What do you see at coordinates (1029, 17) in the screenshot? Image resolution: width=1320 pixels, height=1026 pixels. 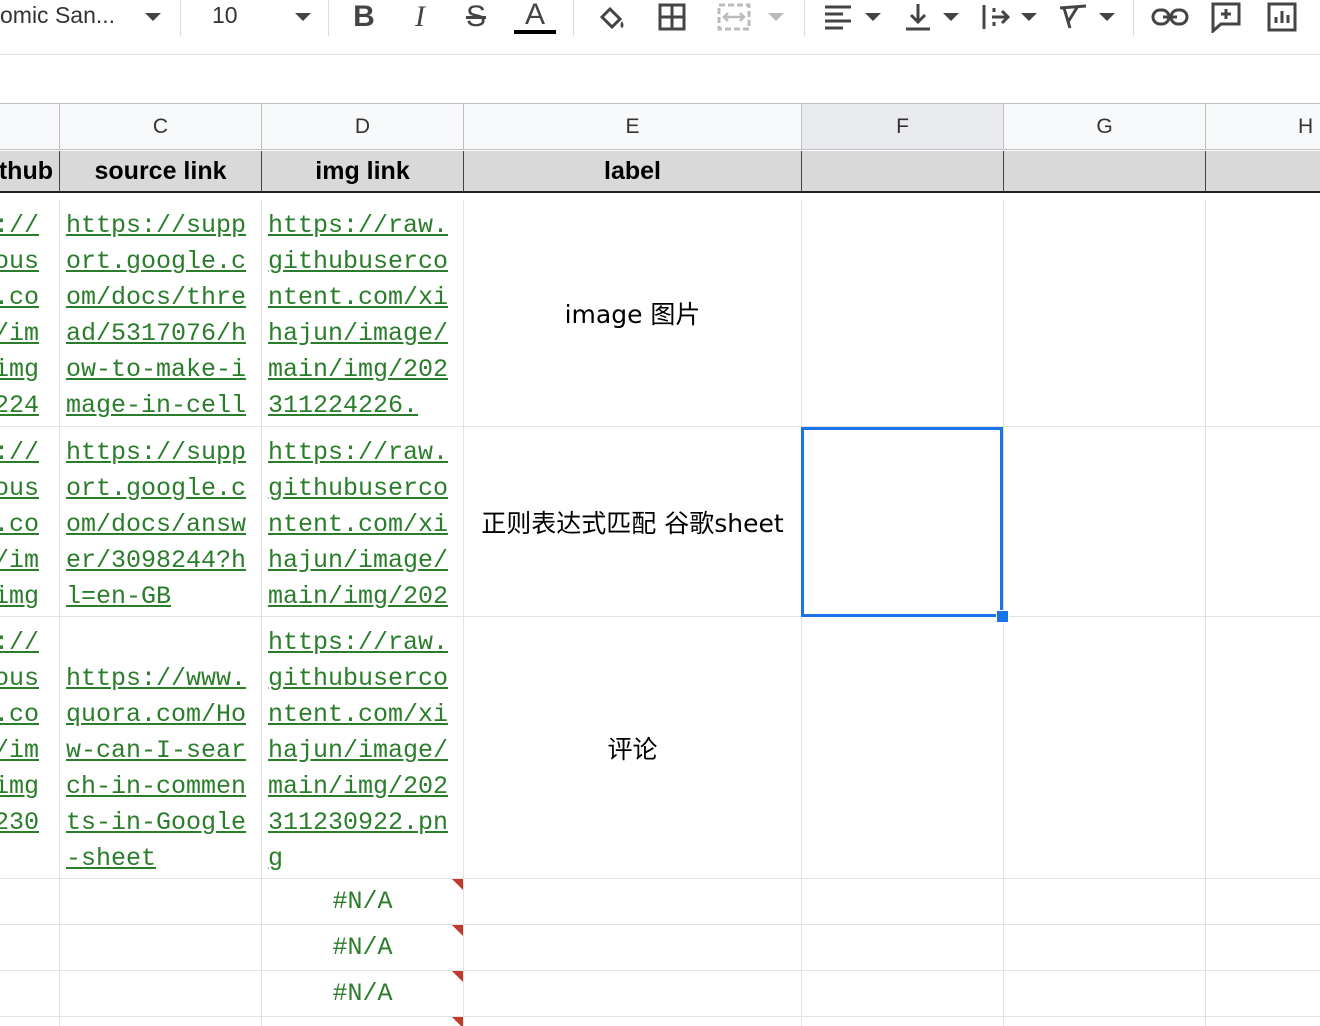 I see `text-wrapping-dropdown-icon` at bounding box center [1029, 17].